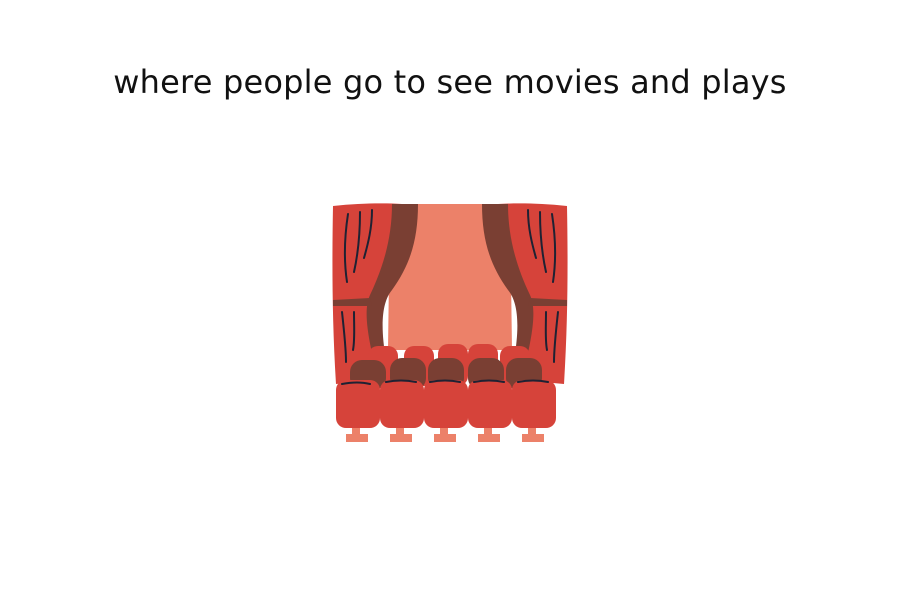  I want to click on caption: where people go to see movies and plays, so click(450, 82).